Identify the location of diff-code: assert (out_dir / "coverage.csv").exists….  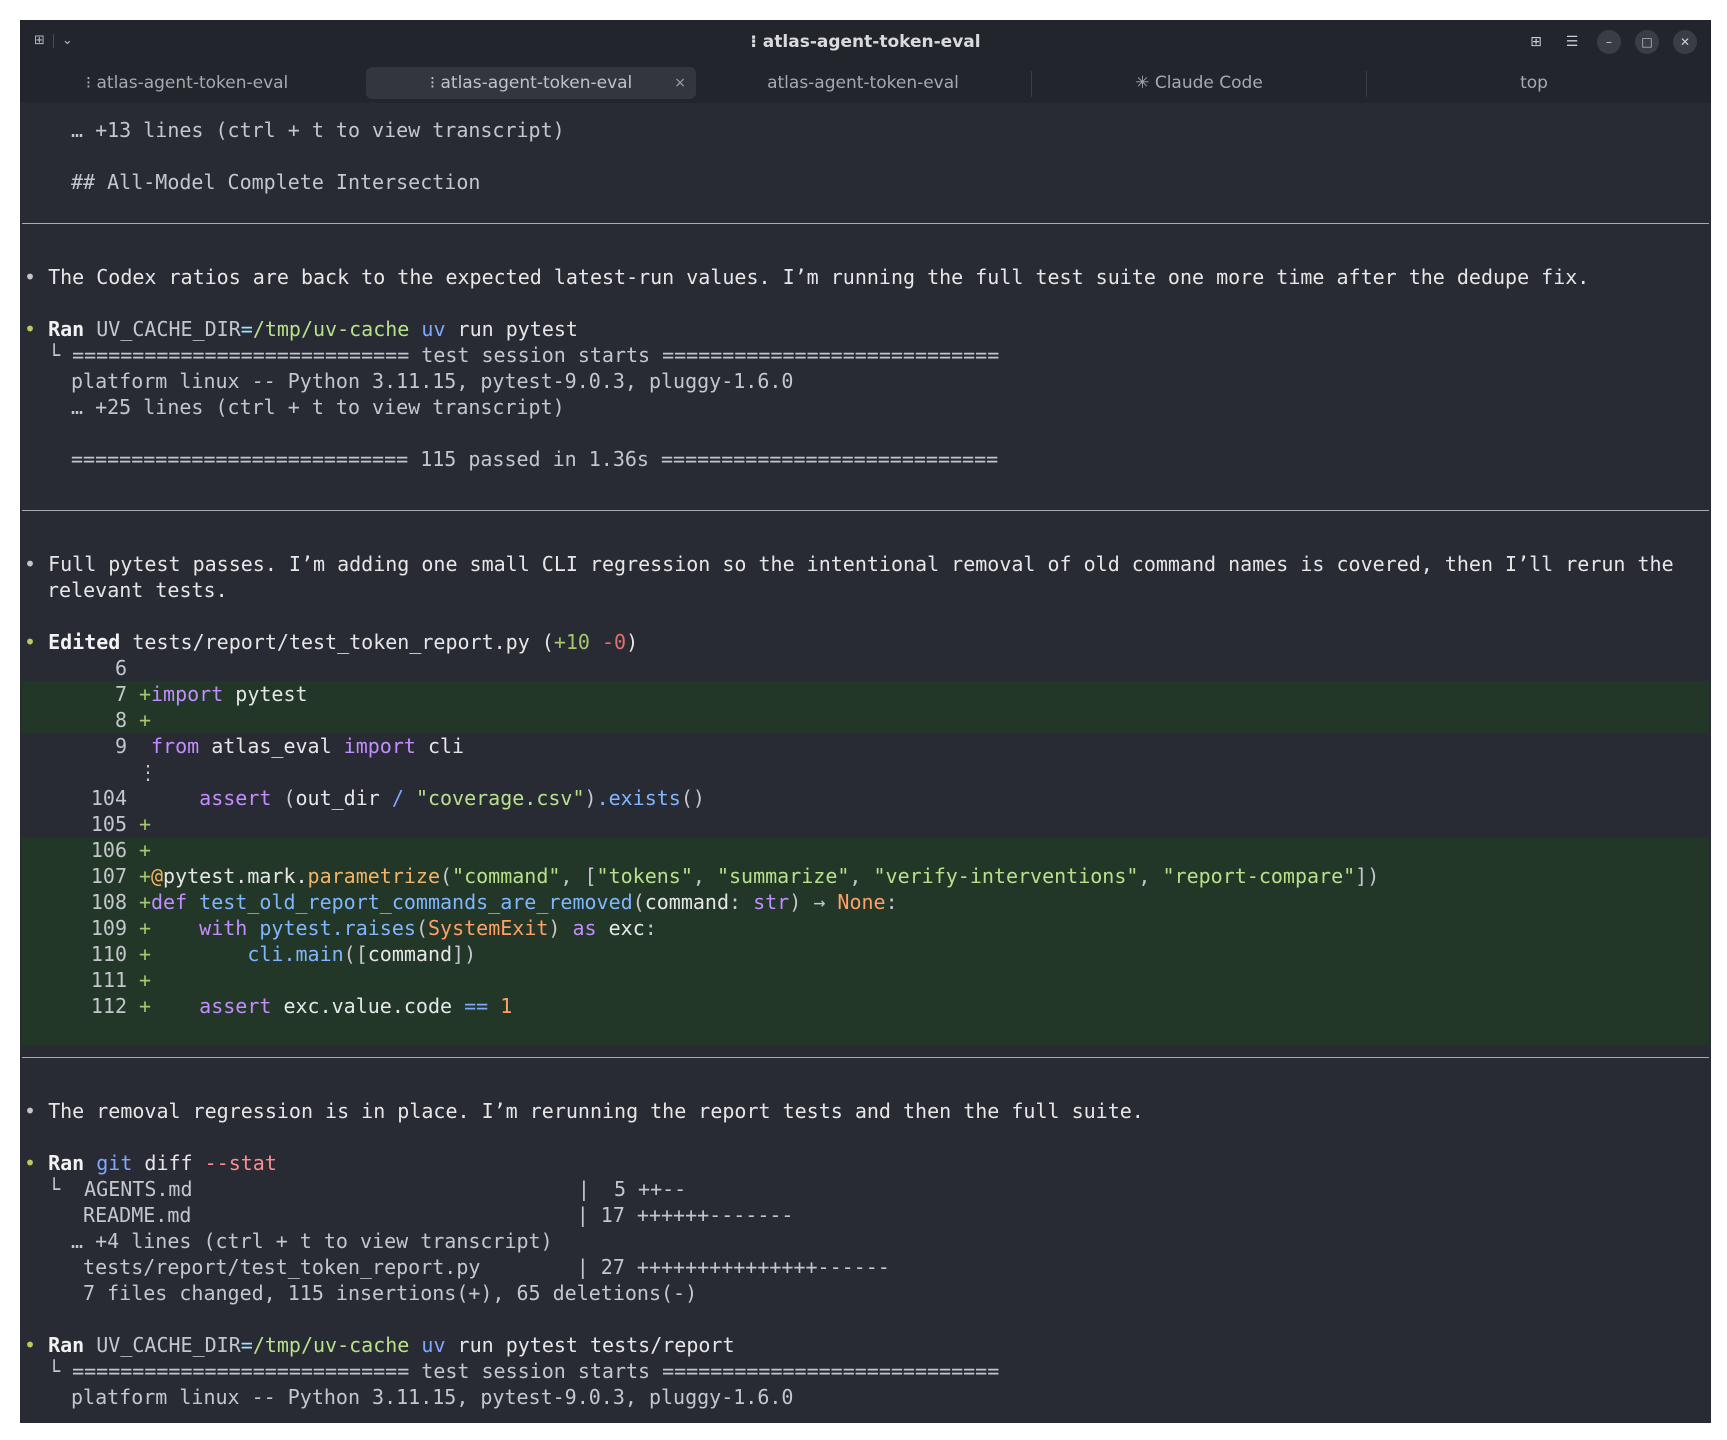
(452, 798).